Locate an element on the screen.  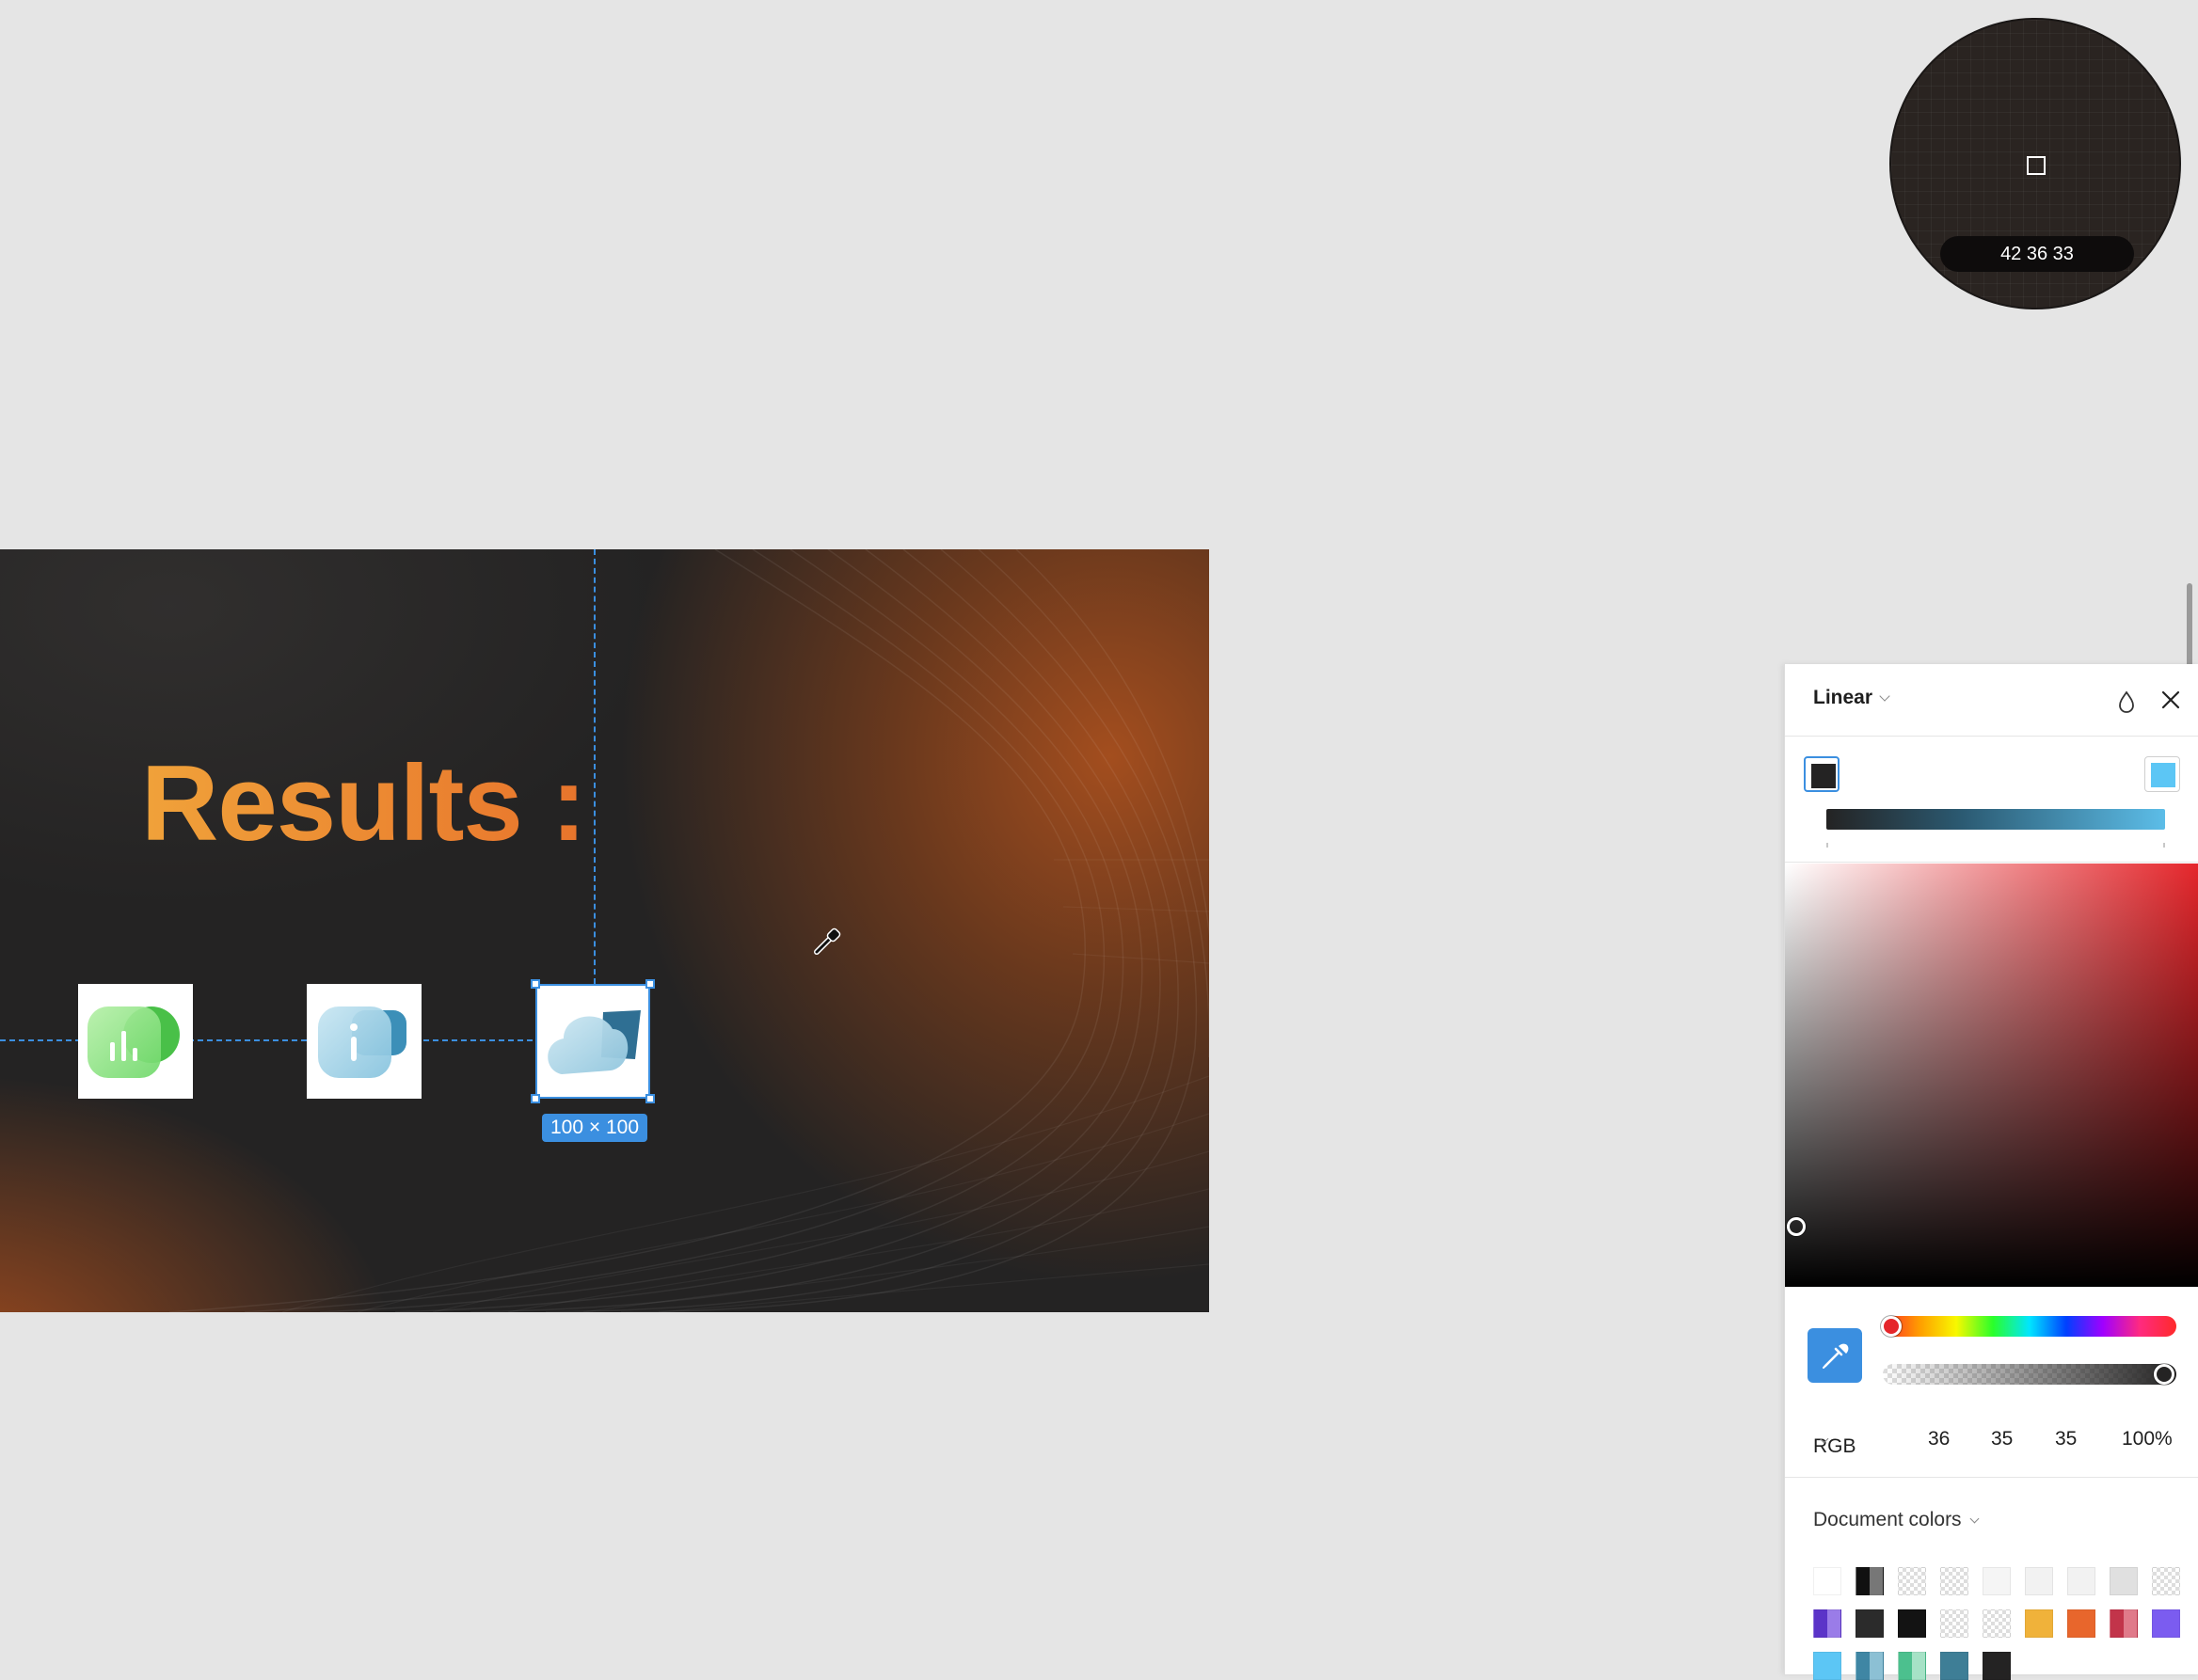
saturation-value-field is located at coordinates (1991, 1075).